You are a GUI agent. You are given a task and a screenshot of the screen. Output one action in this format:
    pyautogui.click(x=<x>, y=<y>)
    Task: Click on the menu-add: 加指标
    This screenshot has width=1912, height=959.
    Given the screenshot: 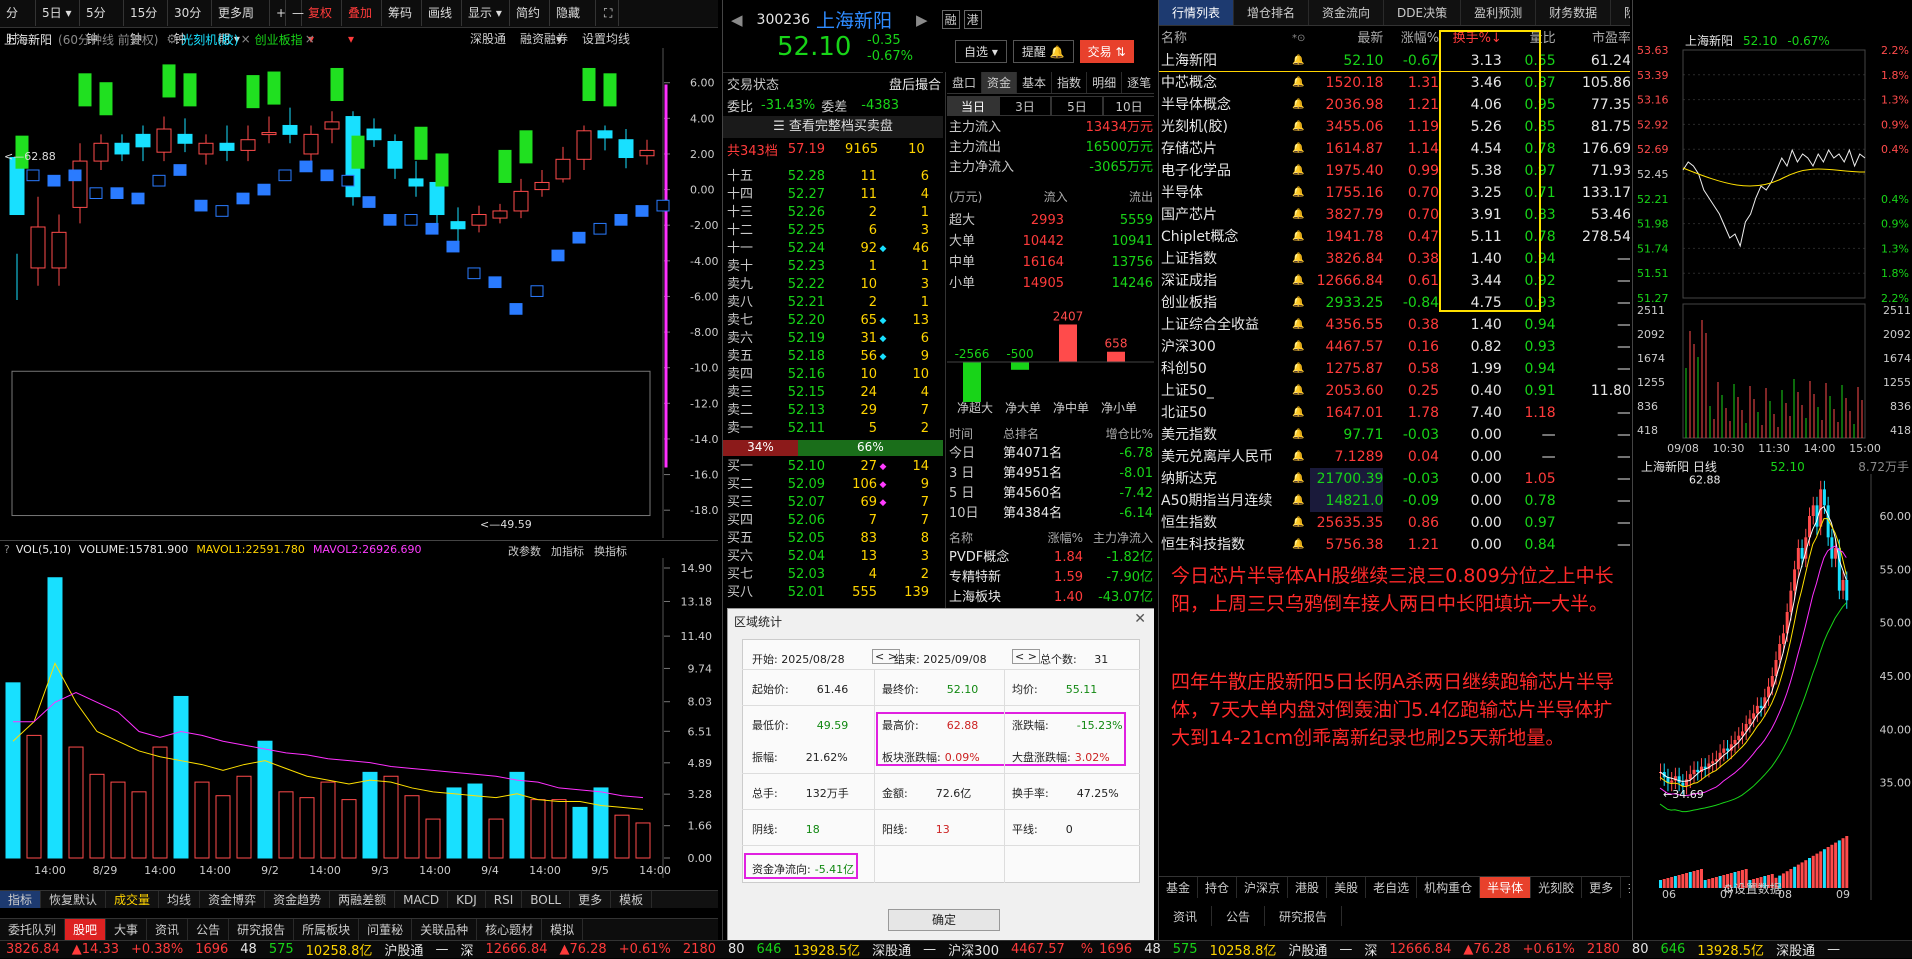 What is the action you would take?
    pyautogui.click(x=567, y=551)
    